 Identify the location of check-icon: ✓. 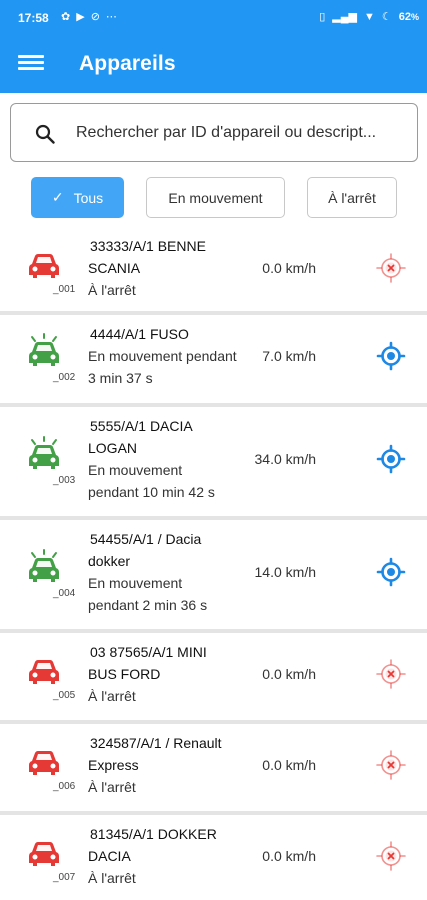
(57, 197).